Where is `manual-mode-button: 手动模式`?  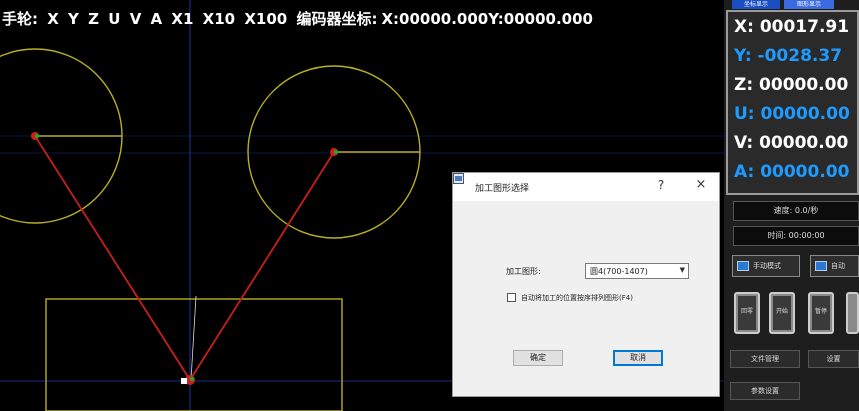
manual-mode-button: 手动模式 is located at coordinates (766, 266).